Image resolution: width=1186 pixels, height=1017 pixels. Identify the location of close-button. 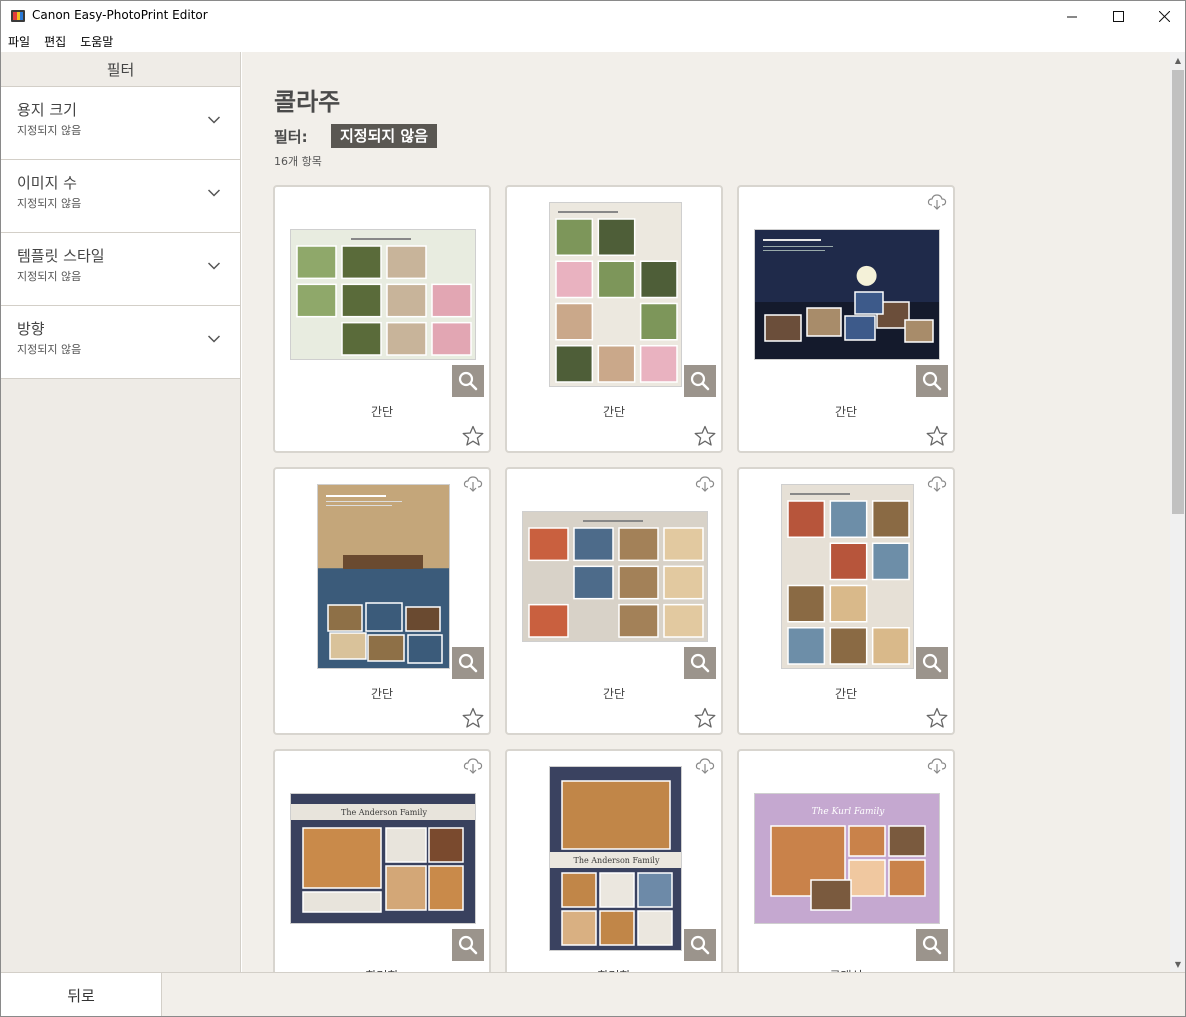
(1163, 16).